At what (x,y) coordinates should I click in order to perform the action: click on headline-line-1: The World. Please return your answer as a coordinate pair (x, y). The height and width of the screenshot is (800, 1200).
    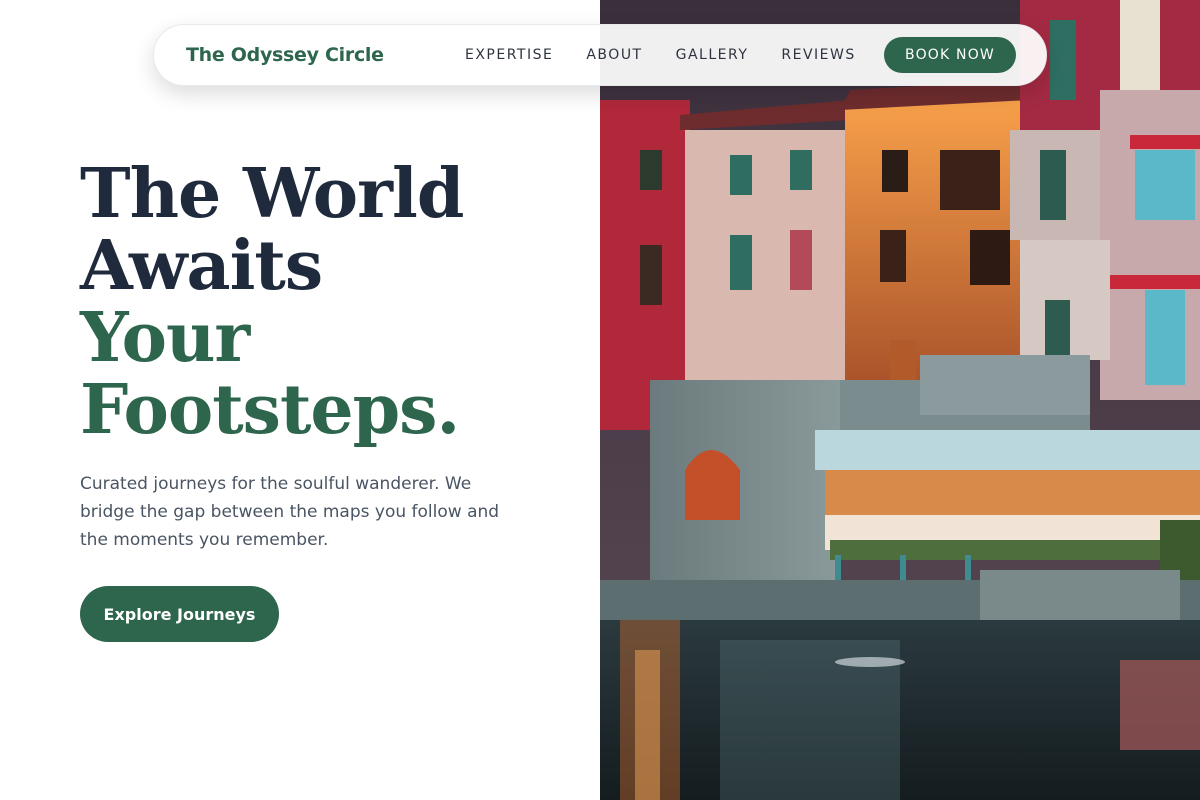
    Looking at the image, I should click on (272, 194).